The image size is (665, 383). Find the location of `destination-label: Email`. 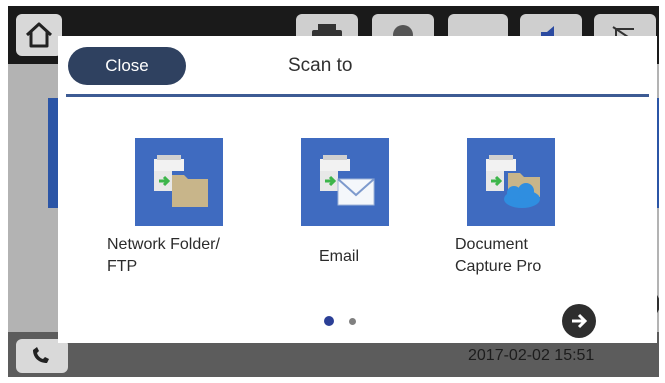

destination-label: Email is located at coordinates (339, 256).